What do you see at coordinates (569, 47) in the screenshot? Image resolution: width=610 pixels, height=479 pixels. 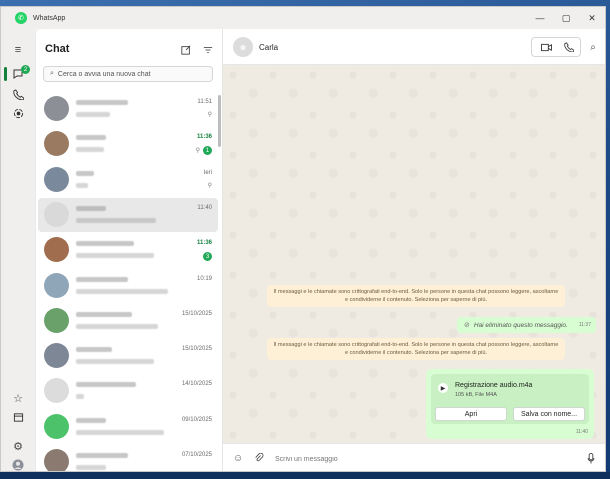 I see `voice-call-icon` at bounding box center [569, 47].